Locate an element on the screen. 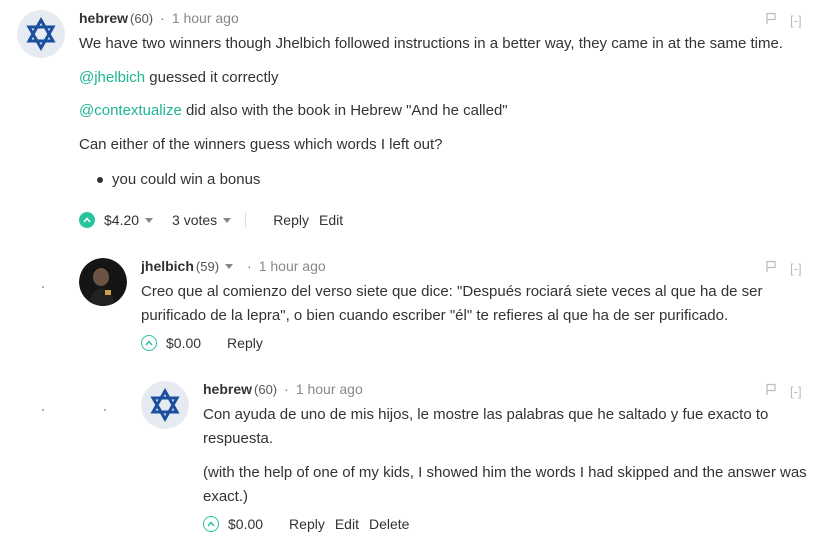 This screenshot has width=831, height=544. mention-link: @jhelbich is located at coordinates (112, 77).